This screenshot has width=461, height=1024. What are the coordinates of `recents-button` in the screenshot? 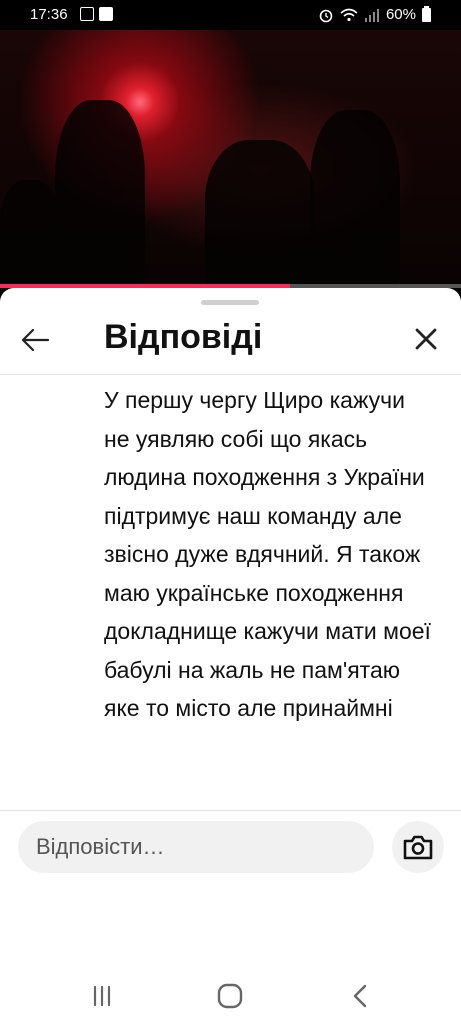 It's located at (102, 996).